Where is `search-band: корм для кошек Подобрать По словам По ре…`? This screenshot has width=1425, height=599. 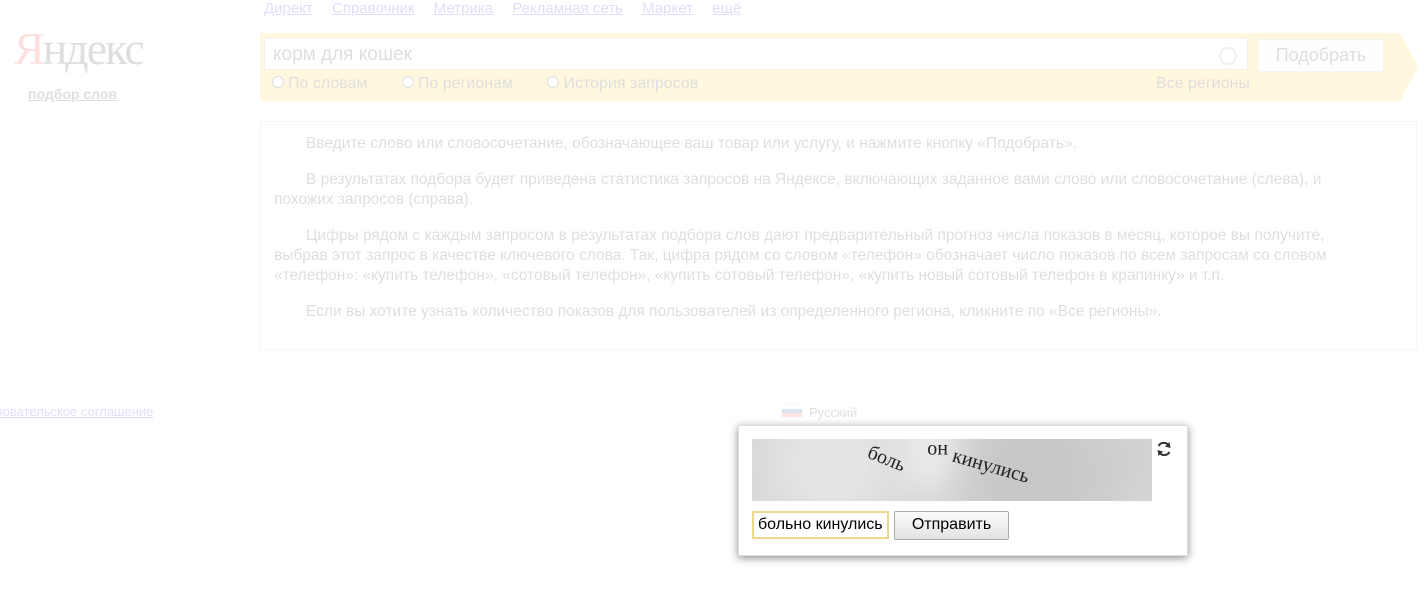
search-band: корм для кошек Подобрать По словам По ре… is located at coordinates (839, 67).